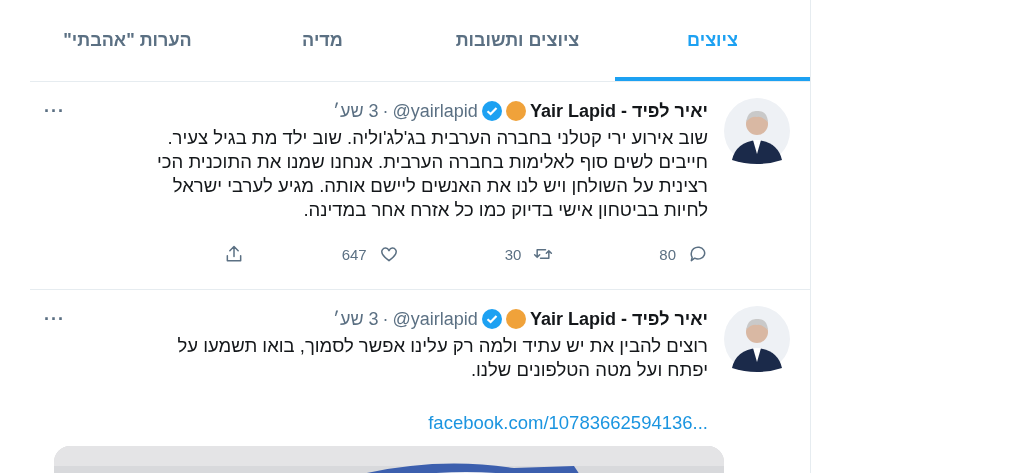 This screenshot has width=1024, height=473. What do you see at coordinates (698, 254) in the screenshot?
I see `reply-icon` at bounding box center [698, 254].